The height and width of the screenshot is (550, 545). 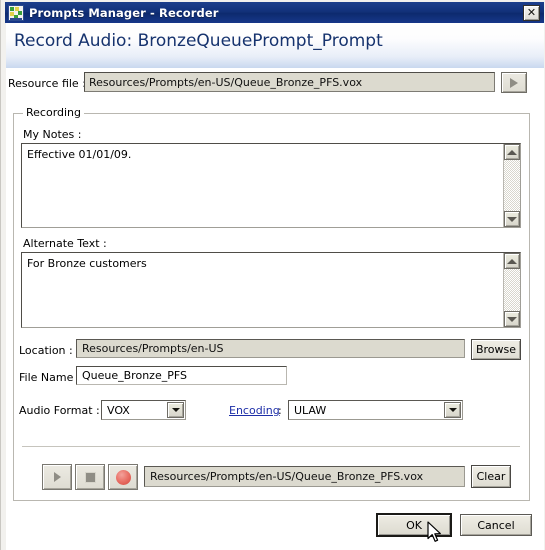 What do you see at coordinates (270, 348) in the screenshot?
I see `location-field: Resources/Prompts/en-US` at bounding box center [270, 348].